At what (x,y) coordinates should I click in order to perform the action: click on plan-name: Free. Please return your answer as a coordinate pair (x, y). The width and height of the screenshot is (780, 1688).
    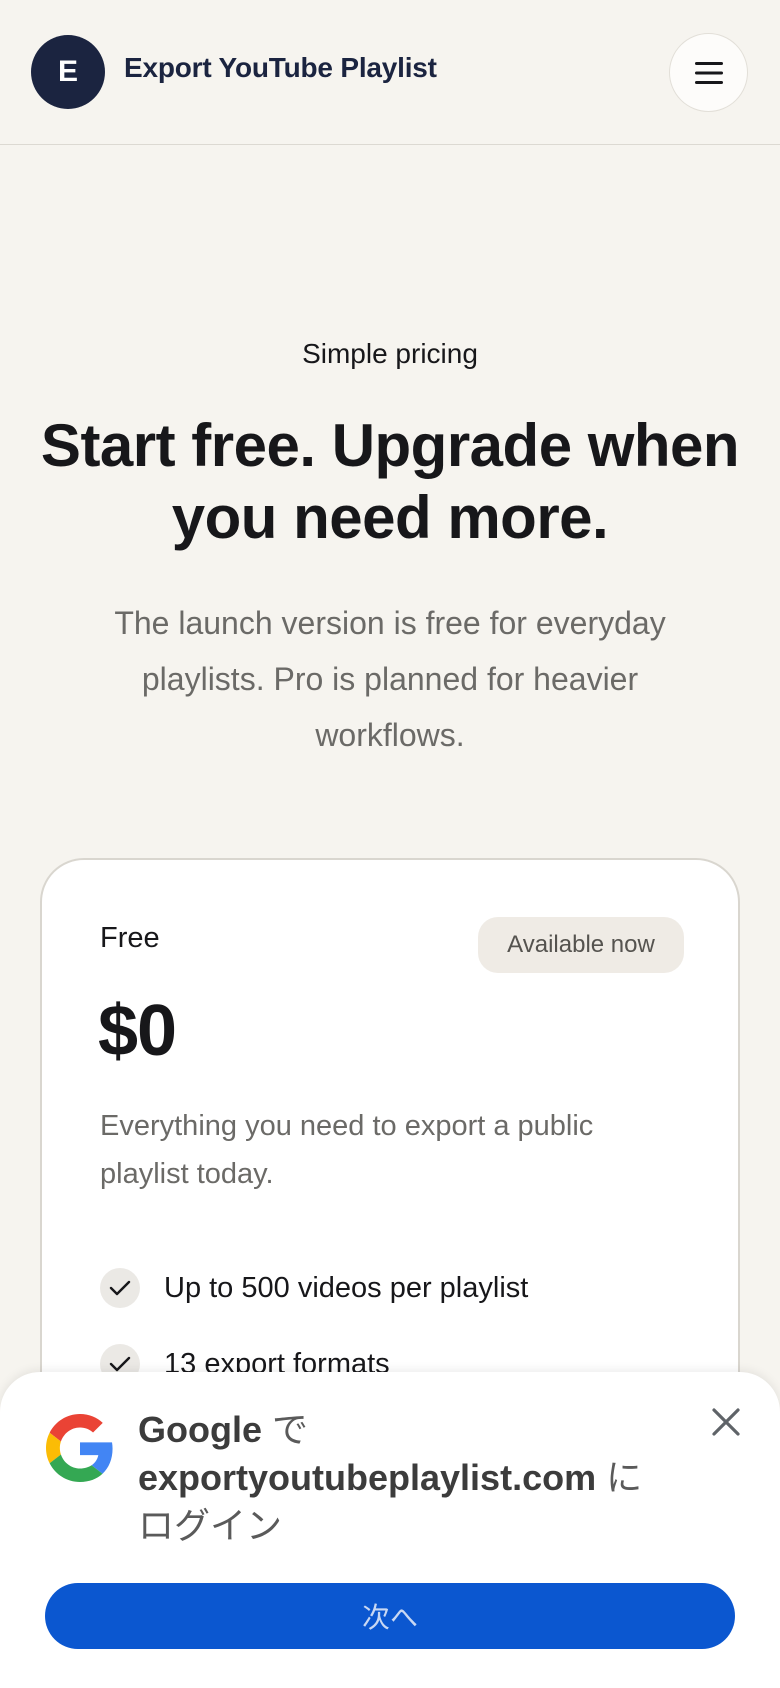
    Looking at the image, I should click on (130, 938).